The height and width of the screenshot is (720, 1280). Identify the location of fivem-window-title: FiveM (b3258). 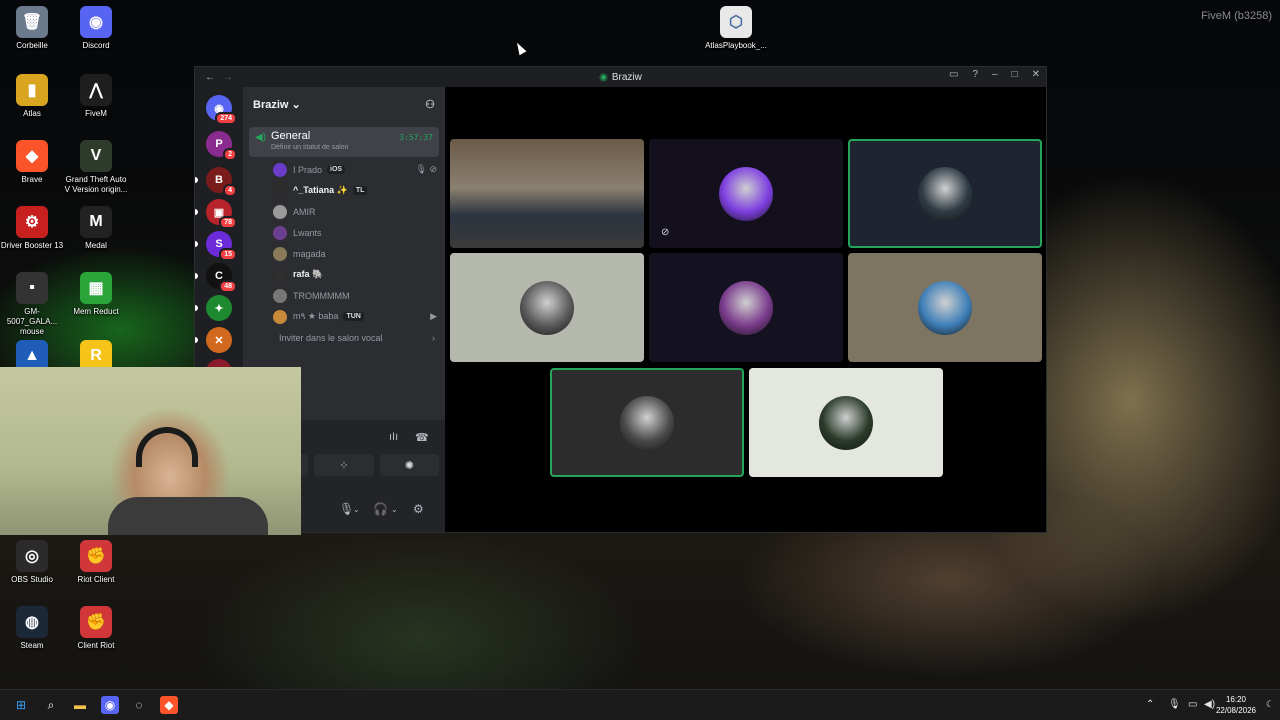
(1236, 16).